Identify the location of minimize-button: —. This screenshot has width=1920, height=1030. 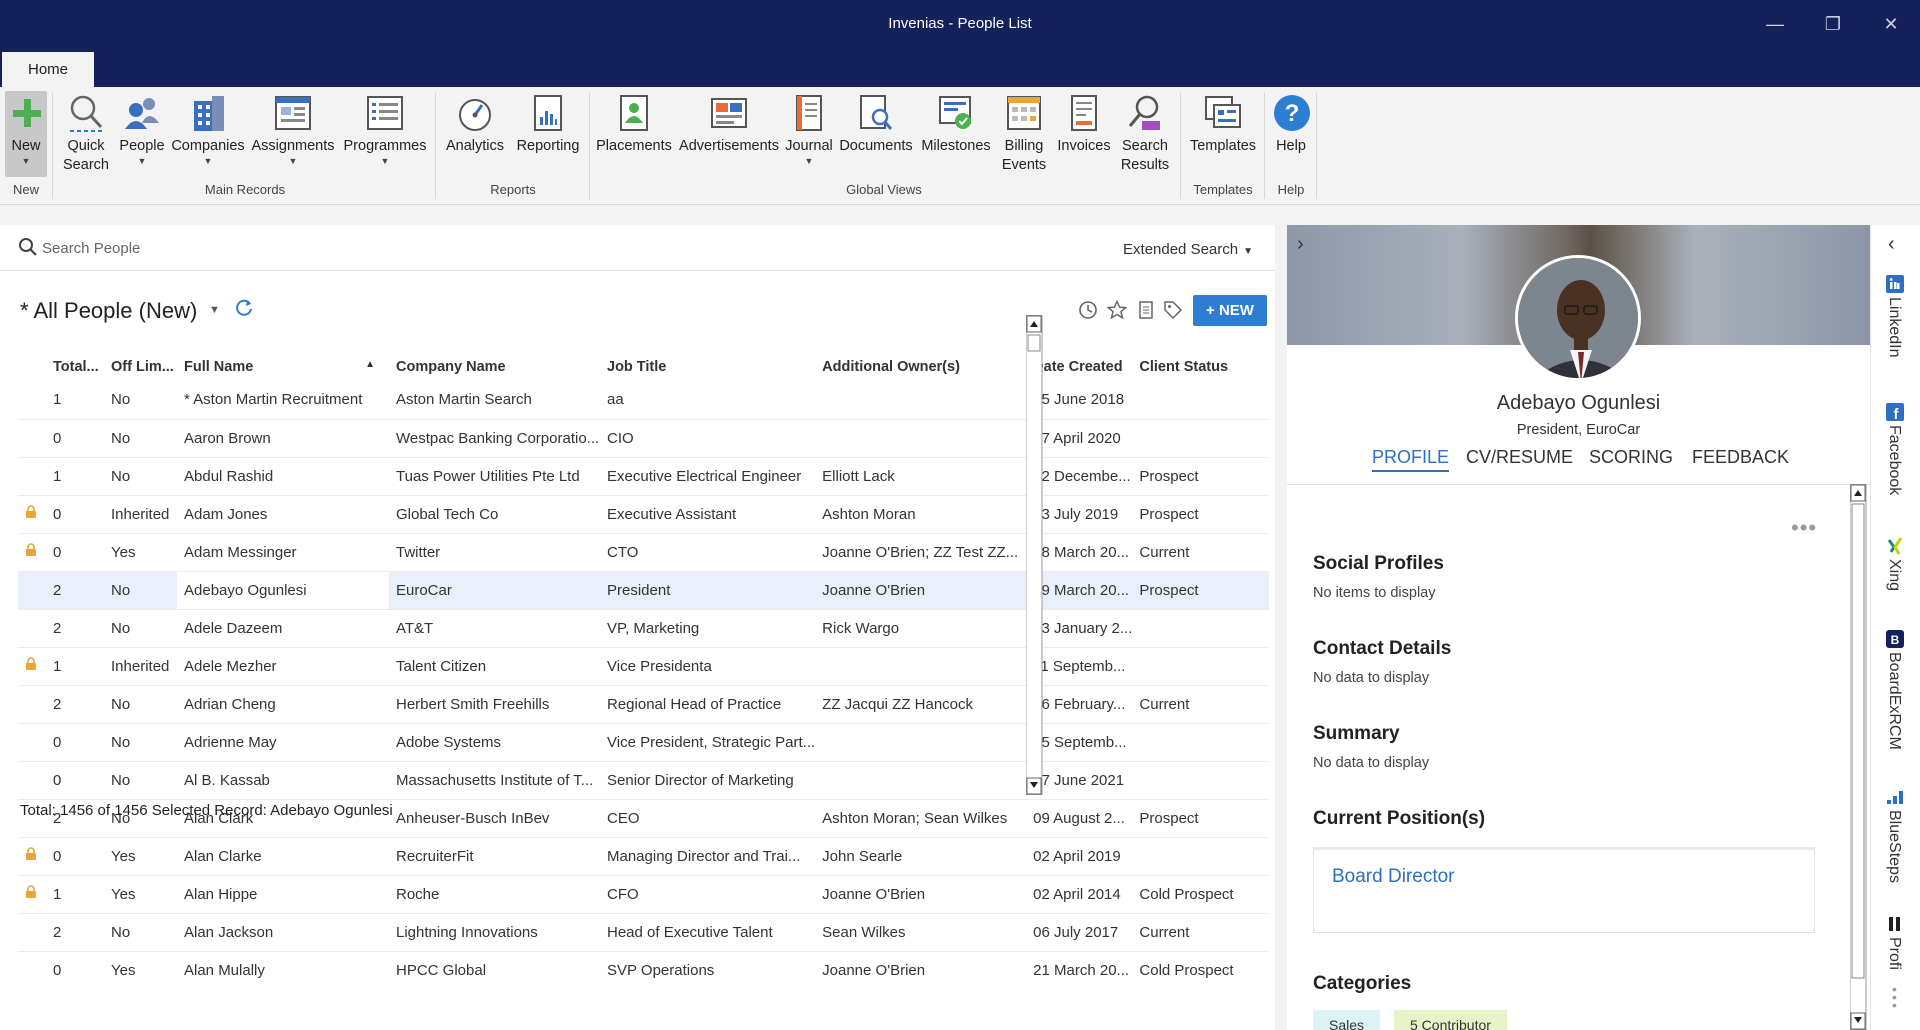
(1775, 24).